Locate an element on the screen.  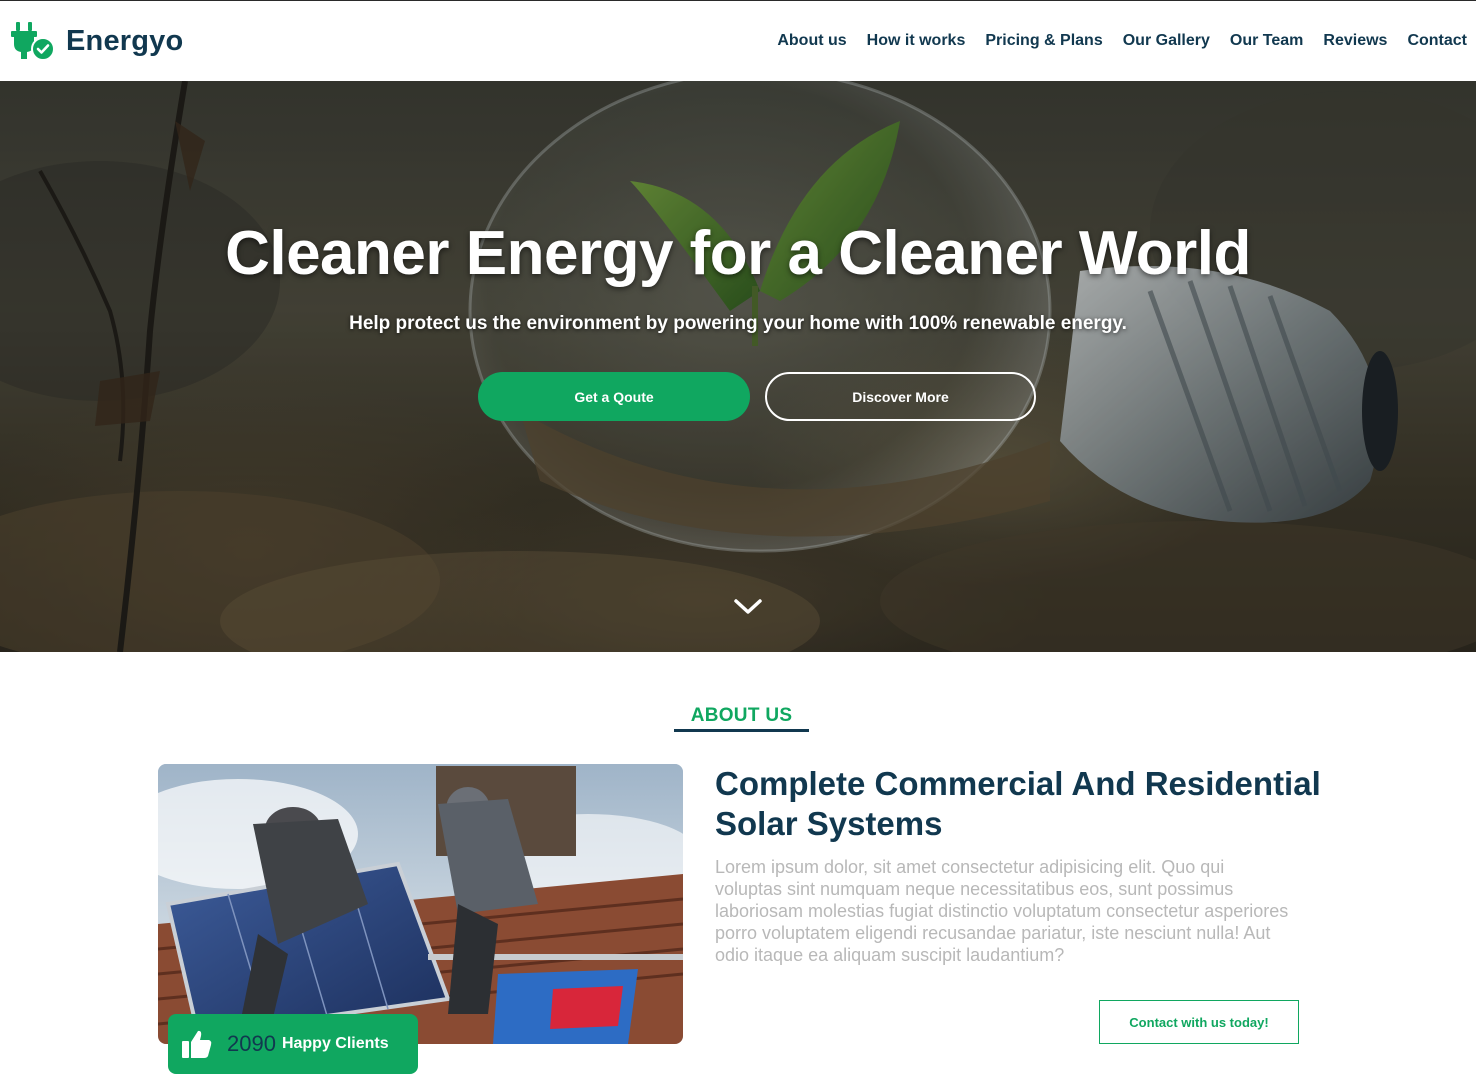
hero-title: Cleaner Energy for a Cleaner World is located at coordinates (738, 253).